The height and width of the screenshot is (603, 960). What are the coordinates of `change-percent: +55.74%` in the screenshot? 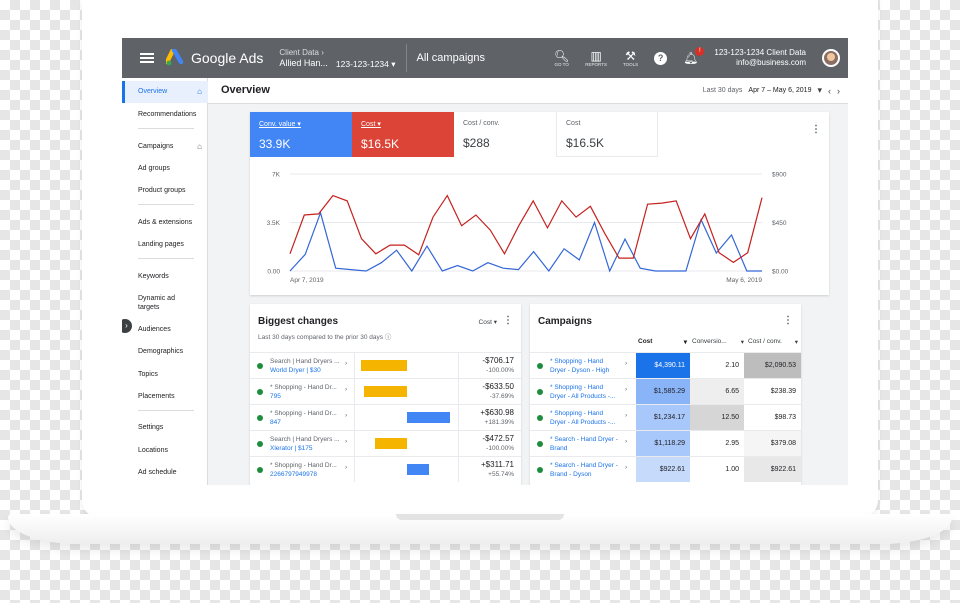 It's located at (501, 474).